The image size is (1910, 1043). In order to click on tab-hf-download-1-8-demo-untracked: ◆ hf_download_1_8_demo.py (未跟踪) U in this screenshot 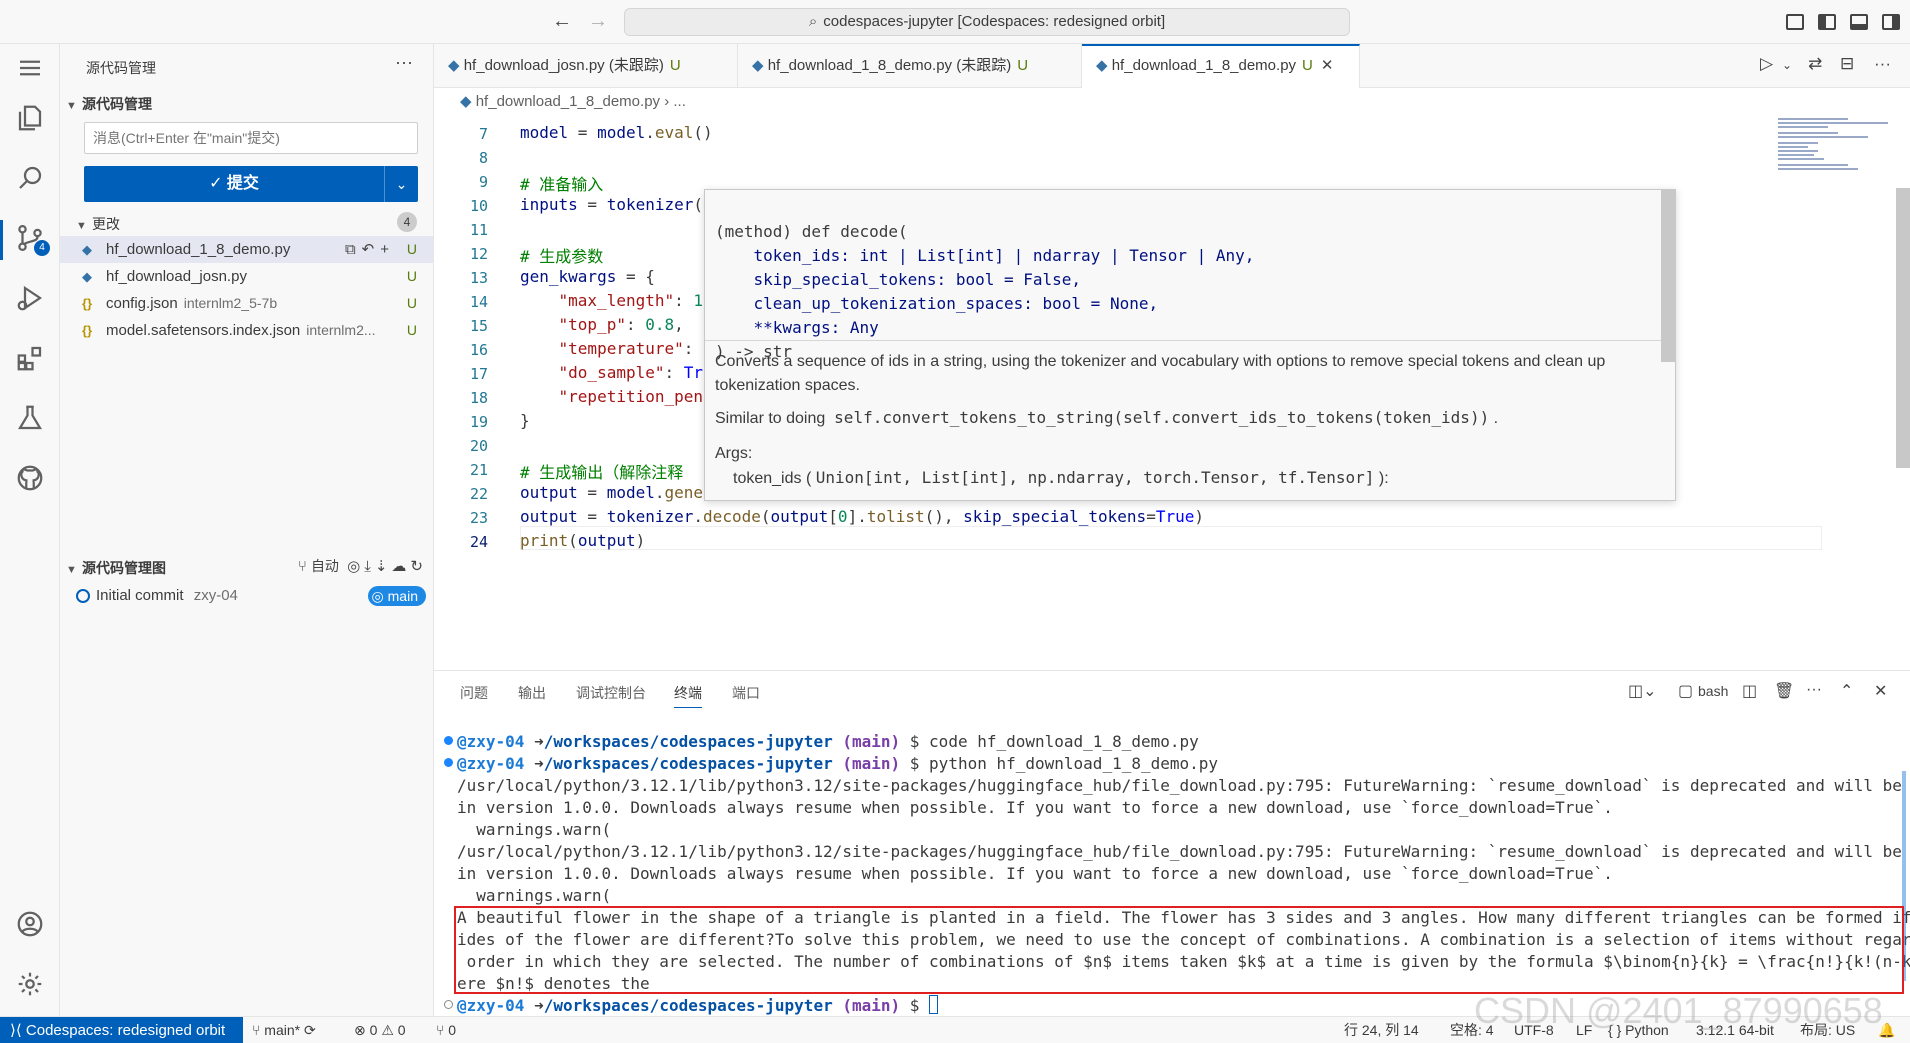, I will do `click(910, 66)`.